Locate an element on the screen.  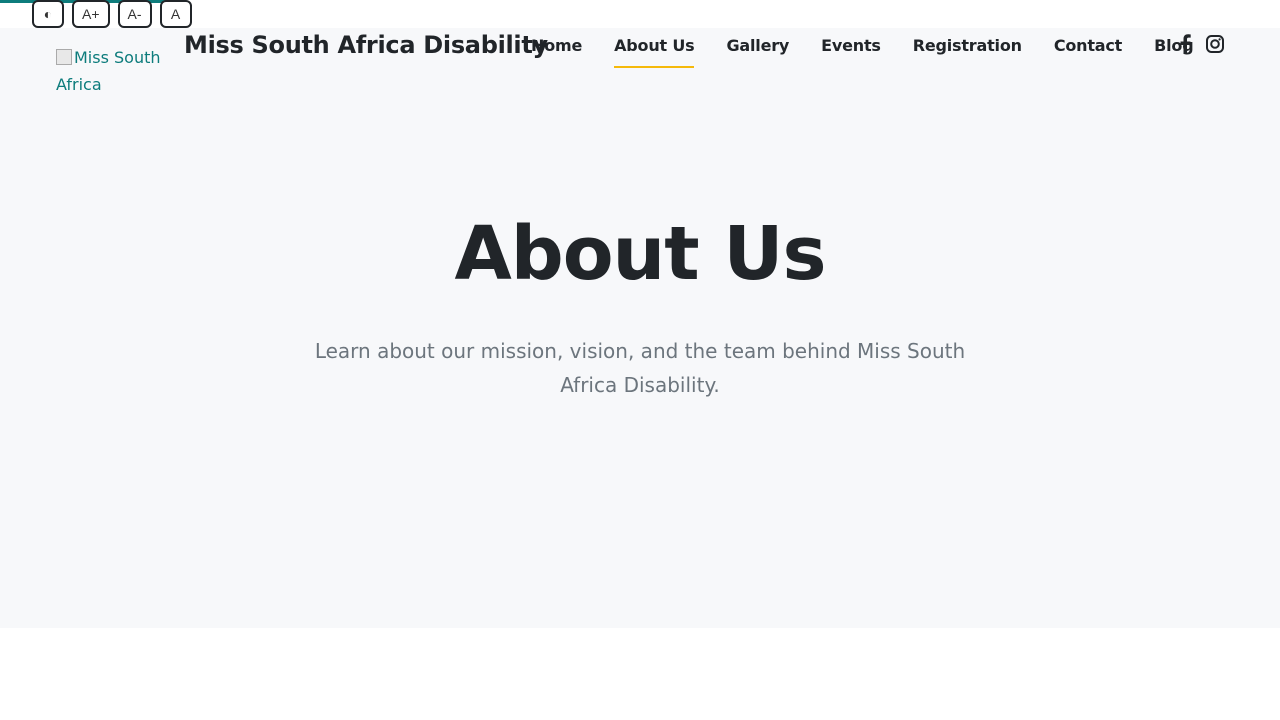
nav-item-gallery: Gallery is located at coordinates (757, 51).